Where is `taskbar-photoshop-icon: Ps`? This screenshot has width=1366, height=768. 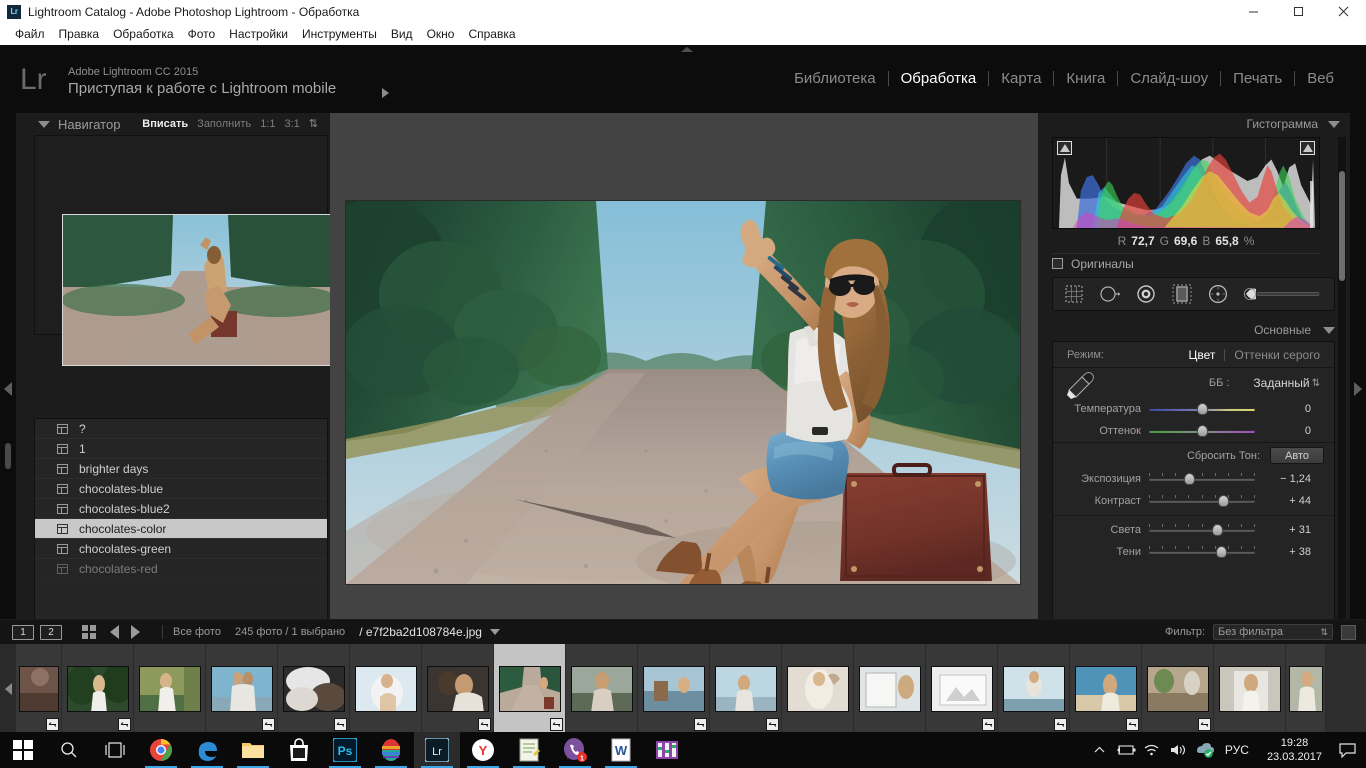
taskbar-photoshop-icon: Ps is located at coordinates (345, 750).